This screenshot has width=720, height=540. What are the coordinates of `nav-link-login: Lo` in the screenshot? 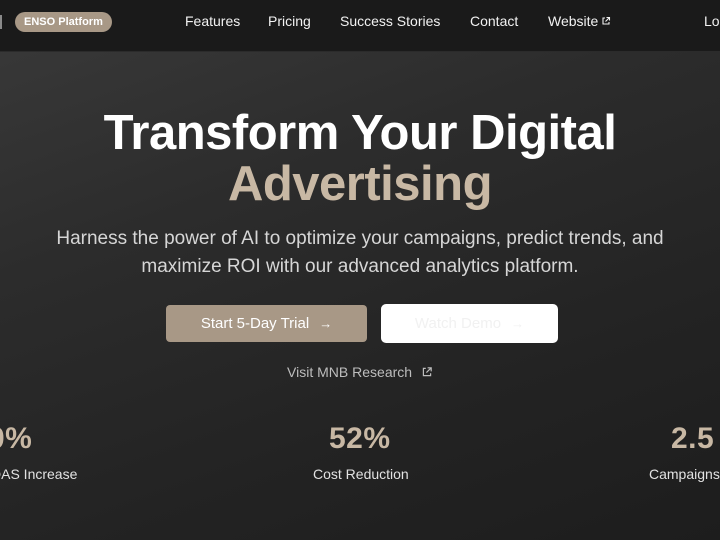 It's located at (712, 21).